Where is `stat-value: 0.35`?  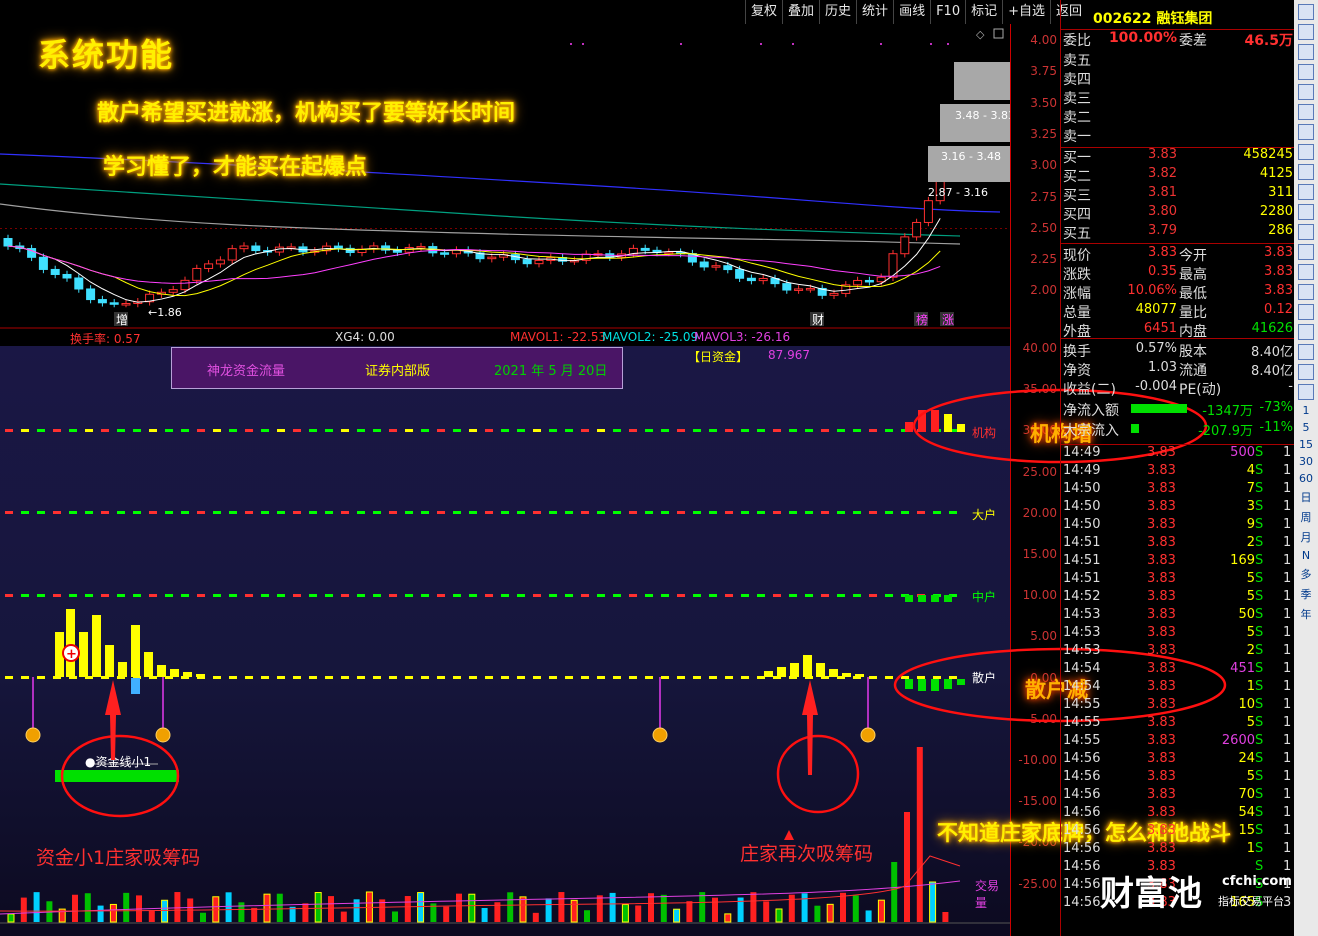
stat-value: 0.35 is located at coordinates (1162, 271).